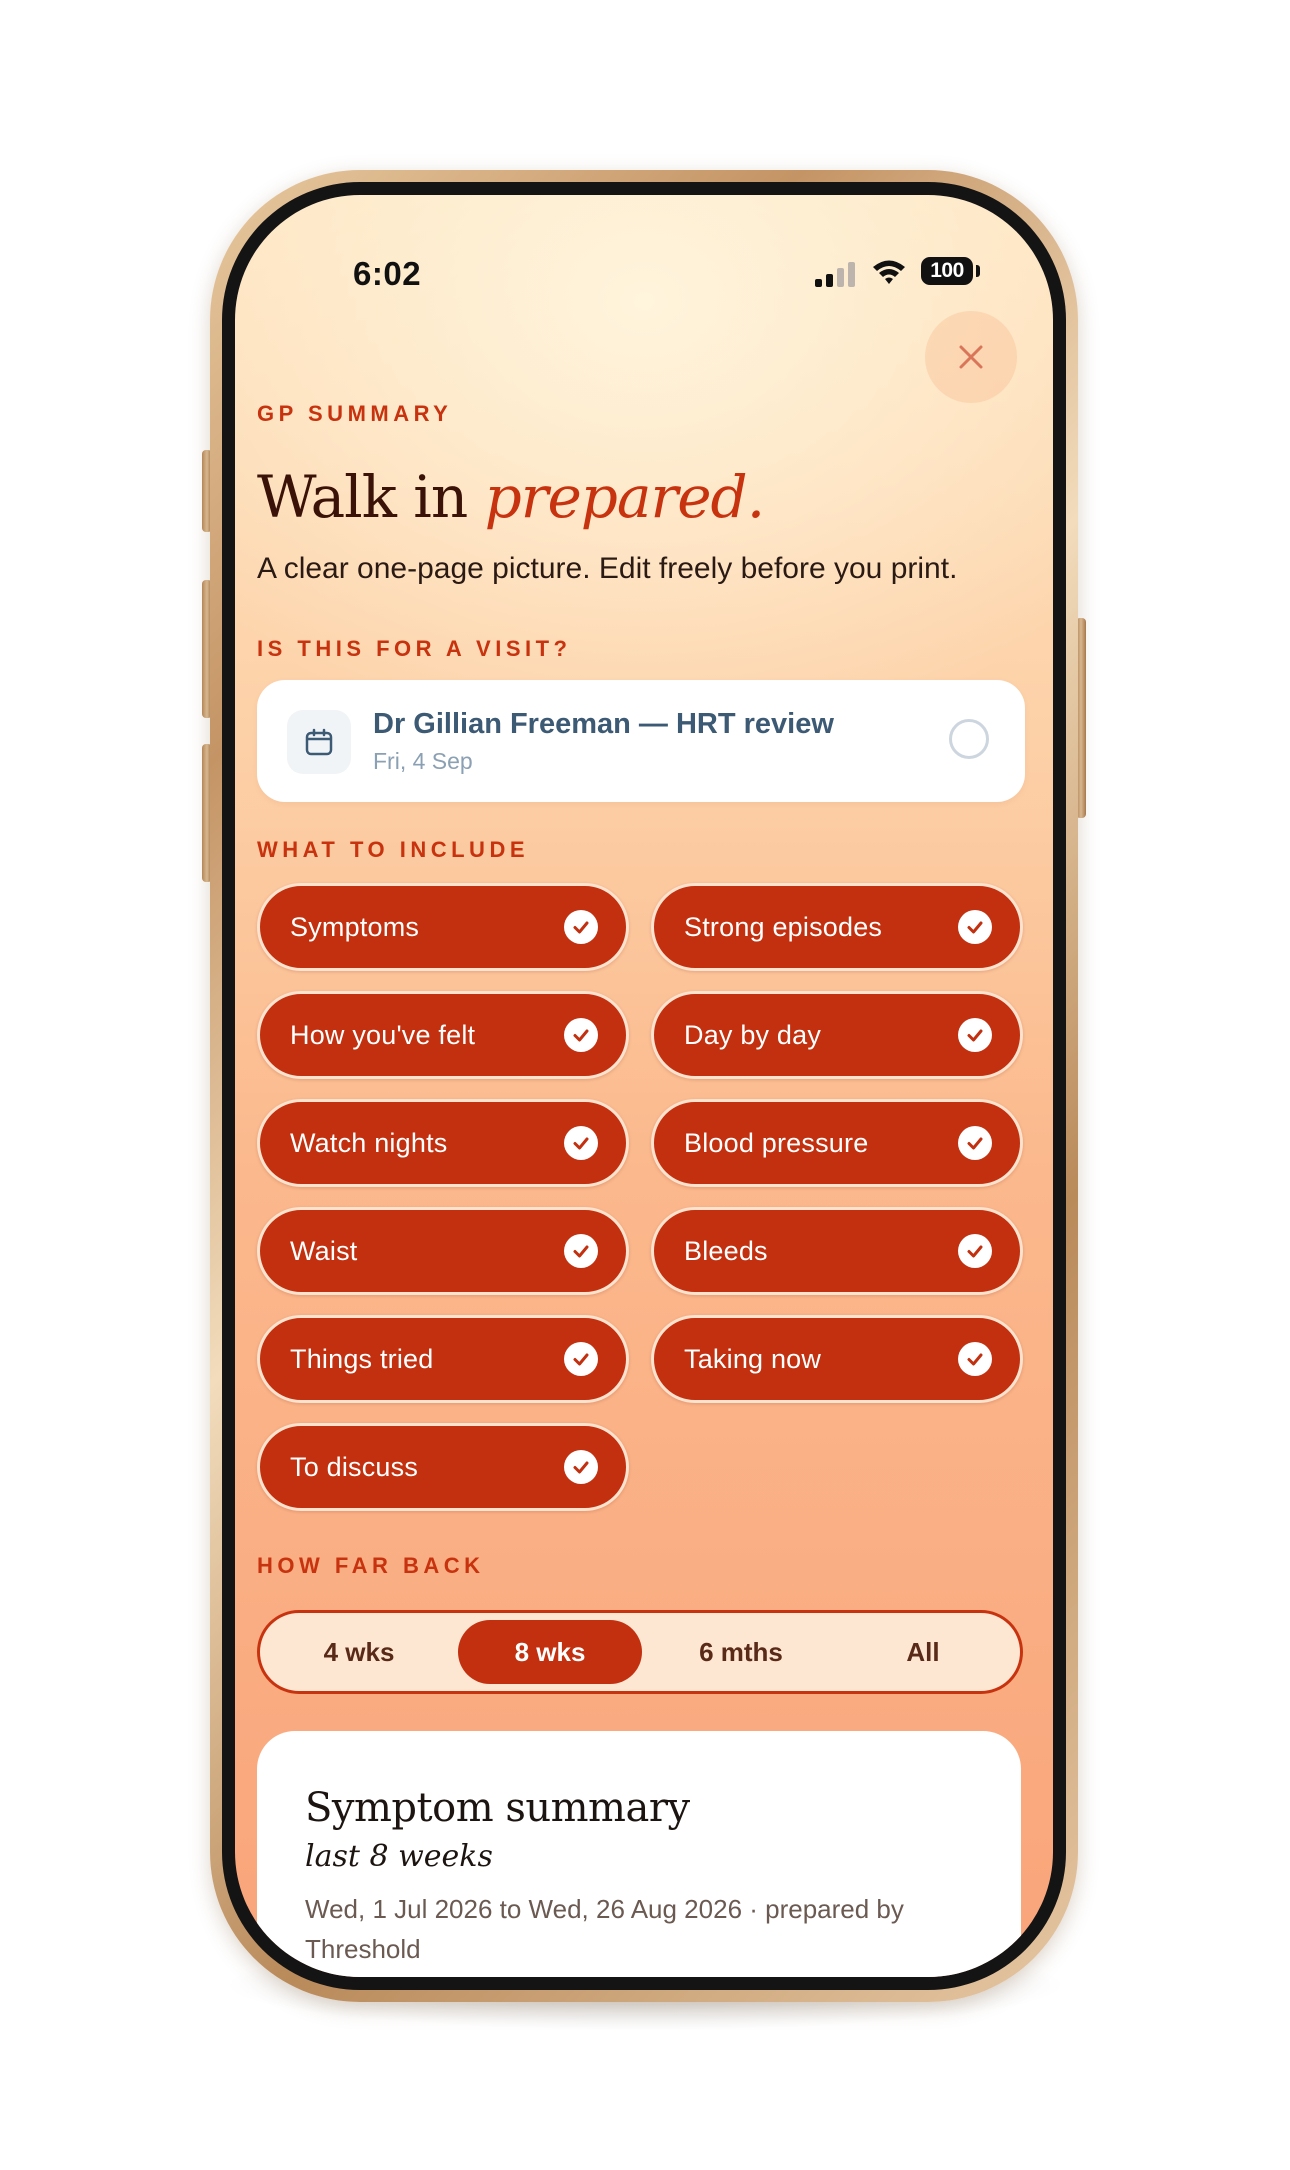 The height and width of the screenshot is (2170, 1290). Describe the element at coordinates (889, 272) in the screenshot. I see `wifi-icon` at that location.